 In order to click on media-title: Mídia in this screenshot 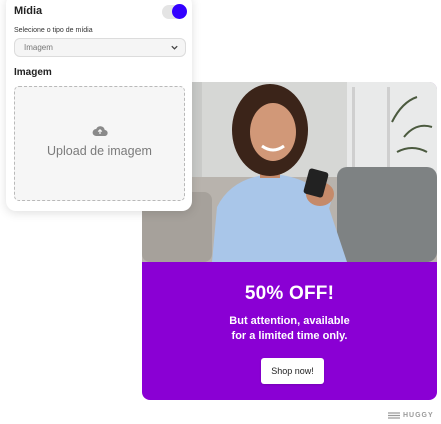, I will do `click(28, 11)`.